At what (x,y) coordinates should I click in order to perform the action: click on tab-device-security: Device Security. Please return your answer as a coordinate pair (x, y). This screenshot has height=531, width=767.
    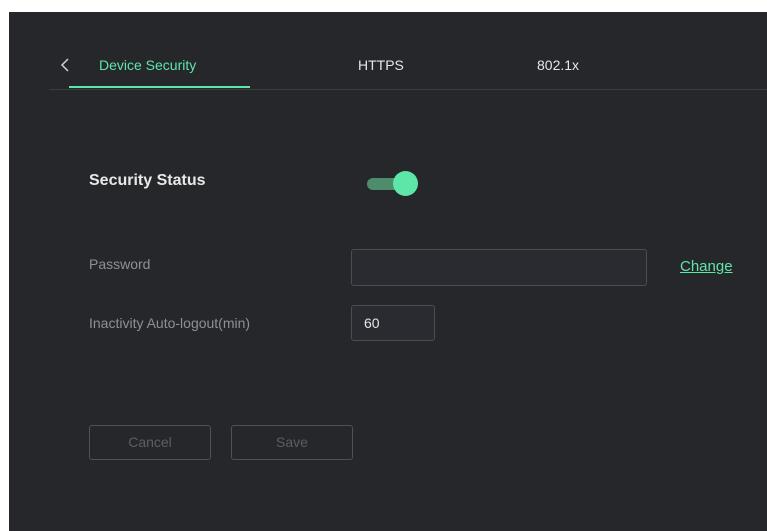
    Looking at the image, I should click on (147, 65).